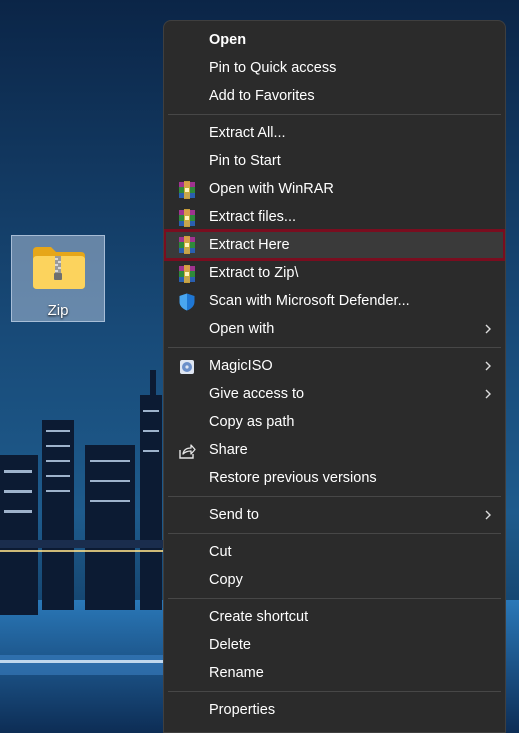 Image resolution: width=519 pixels, height=733 pixels. What do you see at coordinates (334, 394) in the screenshot?
I see `menu-item-give-access: Give access to` at bounding box center [334, 394].